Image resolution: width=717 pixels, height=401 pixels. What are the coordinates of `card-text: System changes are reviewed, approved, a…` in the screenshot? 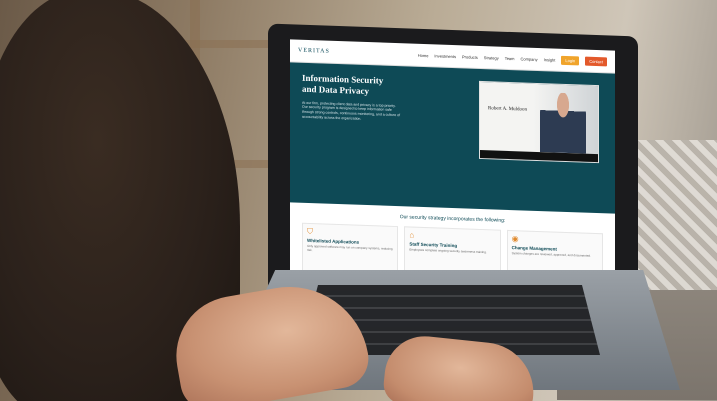 It's located at (551, 254).